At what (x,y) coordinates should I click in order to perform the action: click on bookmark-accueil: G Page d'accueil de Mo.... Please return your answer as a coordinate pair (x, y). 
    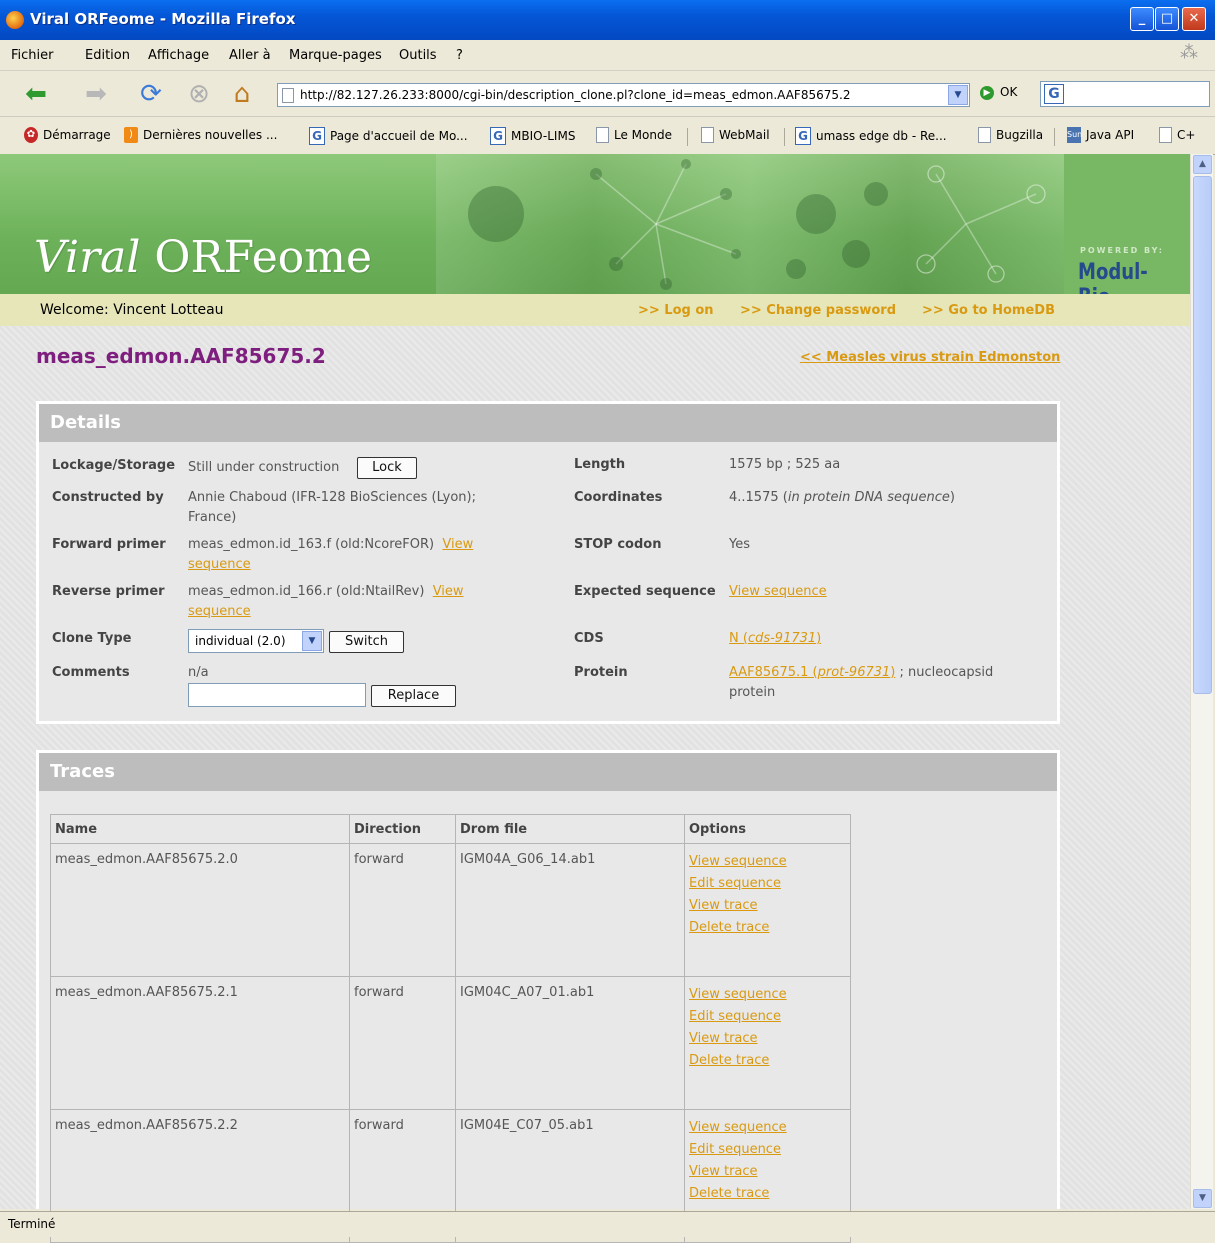
    Looking at the image, I should click on (388, 136).